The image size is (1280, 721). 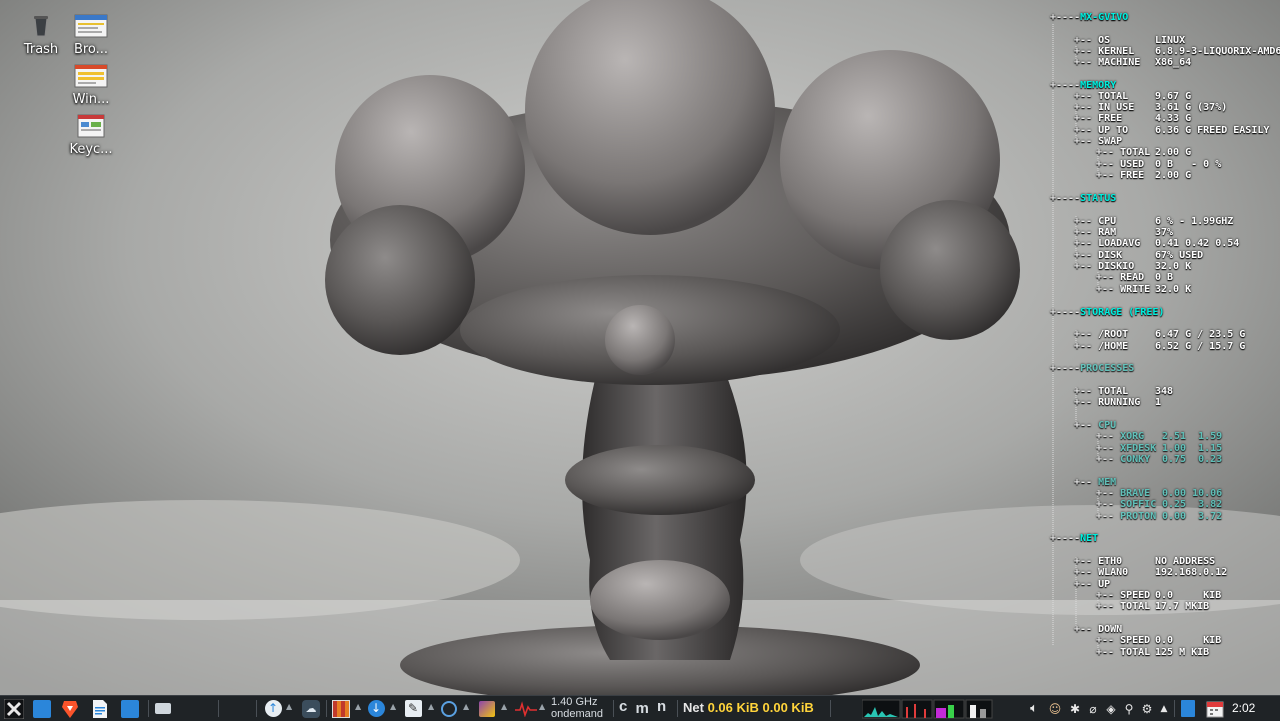 What do you see at coordinates (1185, 561) in the screenshot?
I see `conky-eth0: NO ADDRESS` at bounding box center [1185, 561].